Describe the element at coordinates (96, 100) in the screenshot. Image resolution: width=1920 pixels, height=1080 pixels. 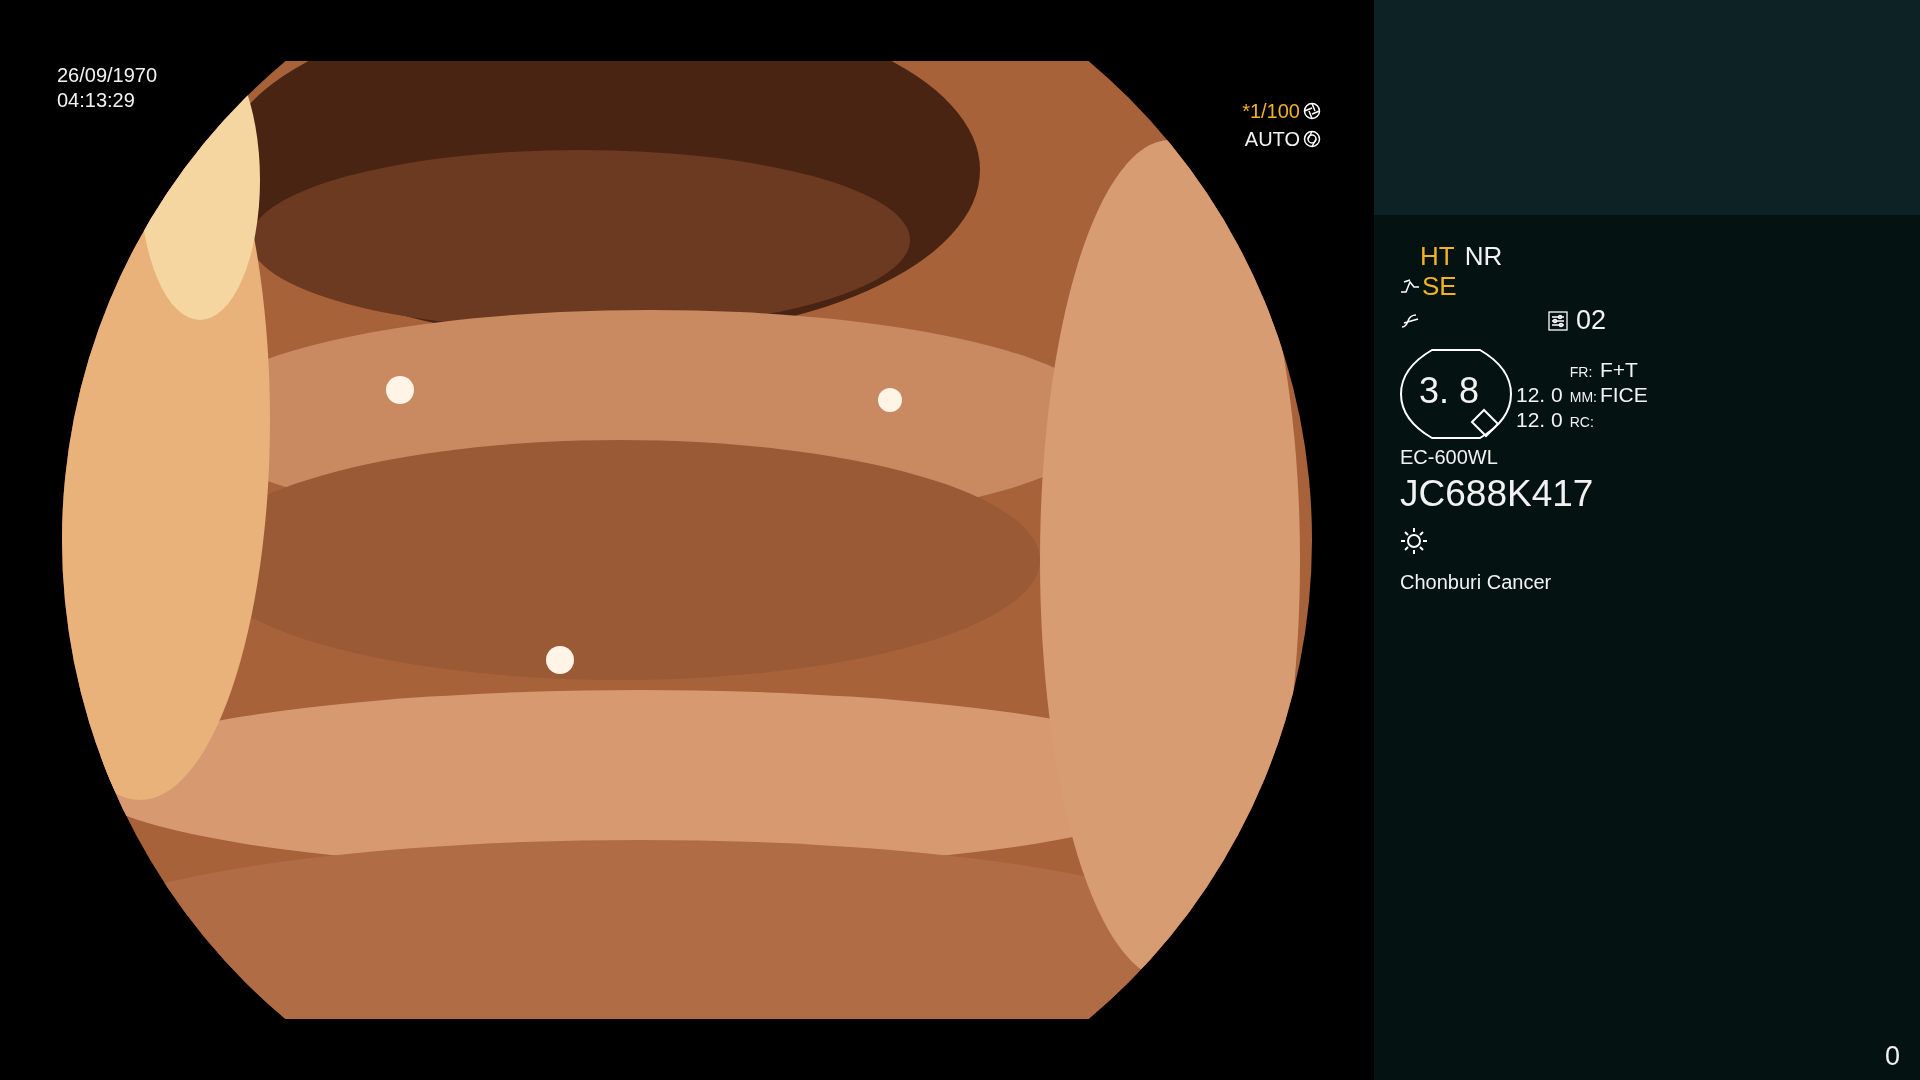
I see `time-text: 04:13:29` at that location.